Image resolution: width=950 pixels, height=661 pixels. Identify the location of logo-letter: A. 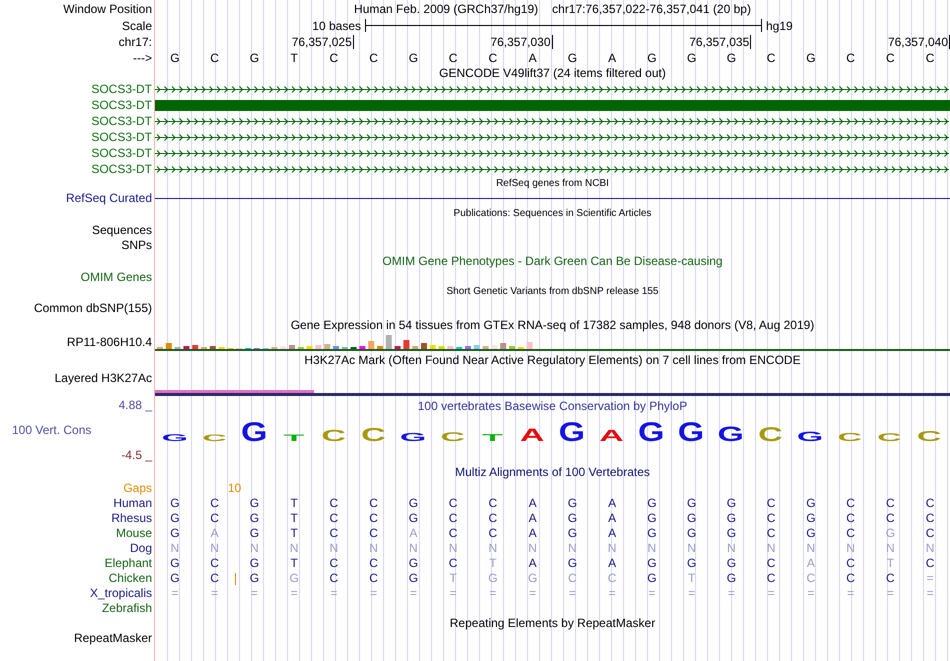
(611, 435).